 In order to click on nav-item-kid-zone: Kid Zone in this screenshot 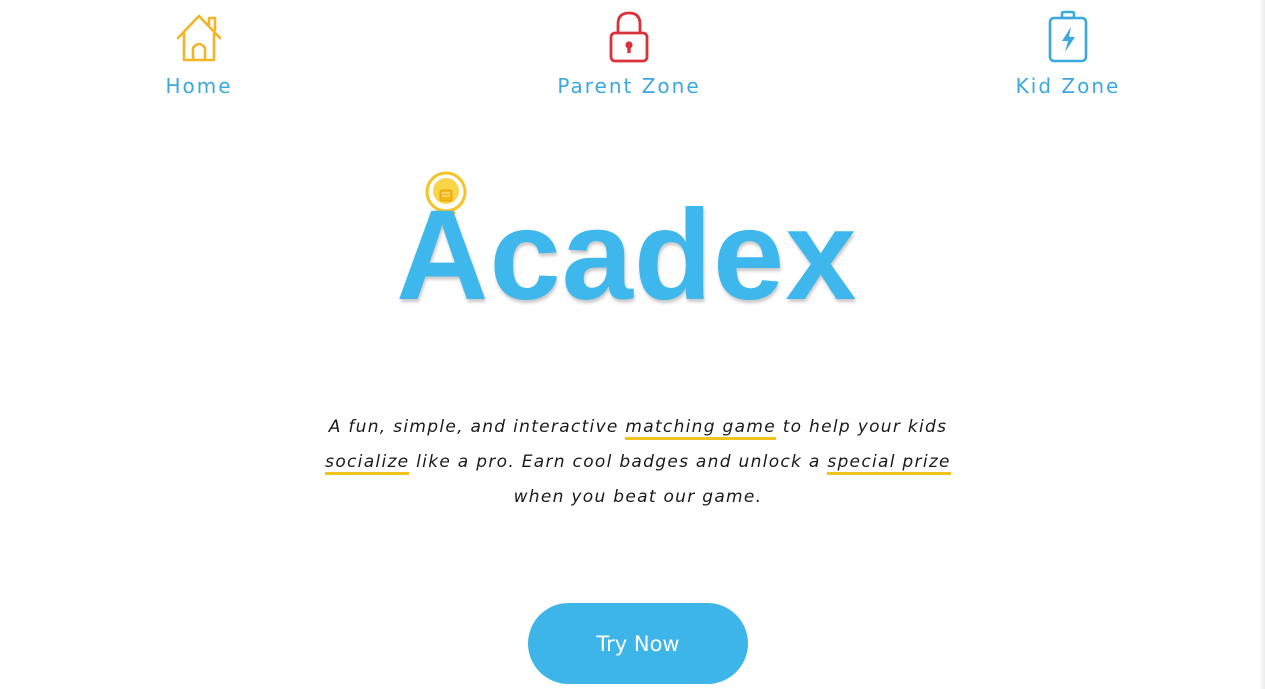, I will do `click(1068, 54)`.